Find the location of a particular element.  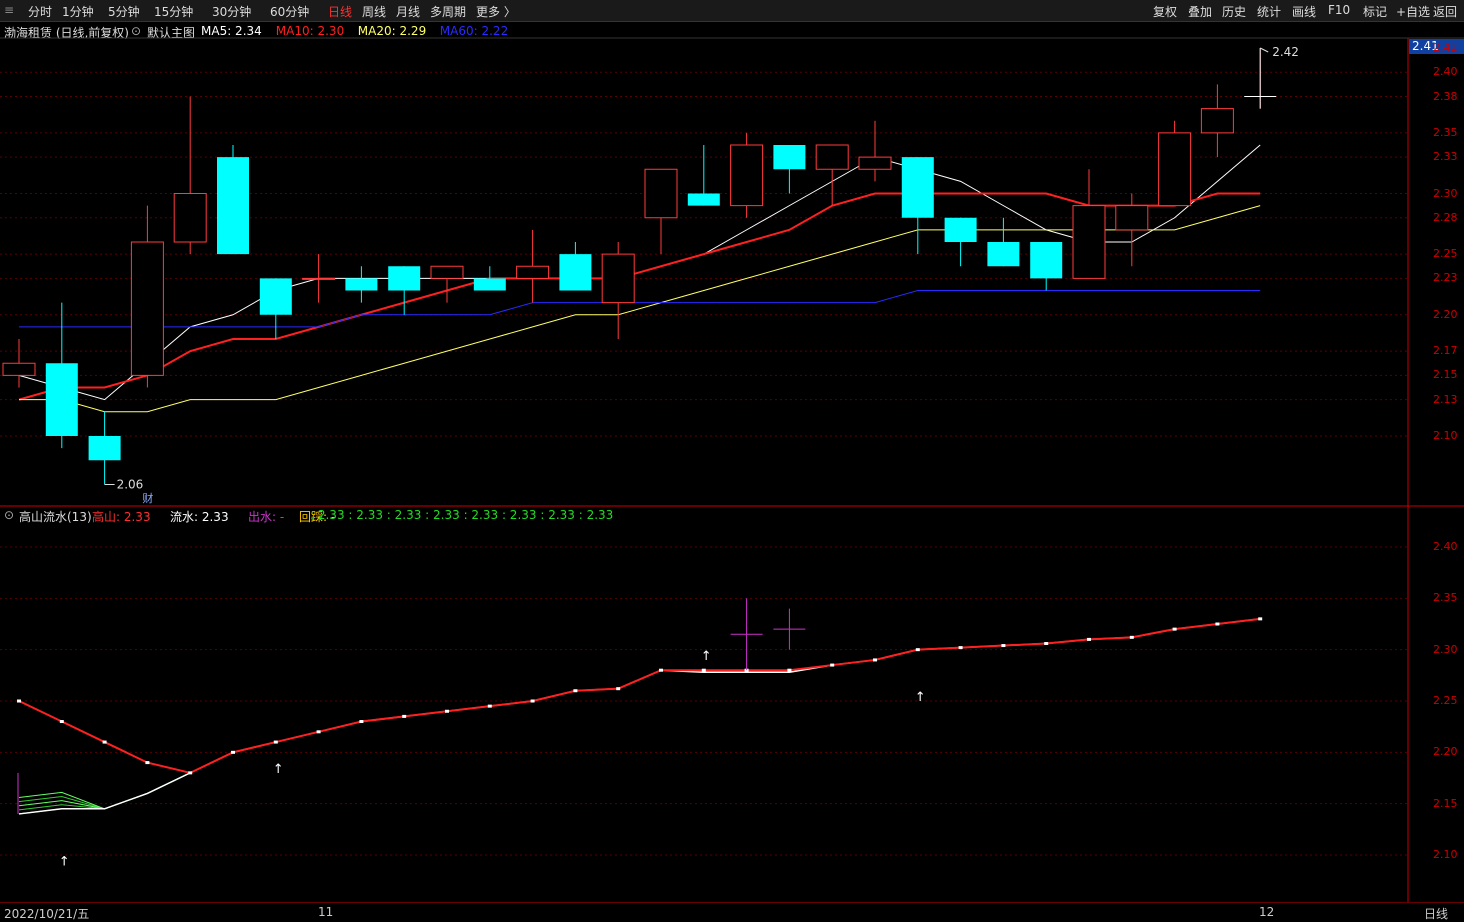

low-price-label: 2.06 is located at coordinates (130, 485).